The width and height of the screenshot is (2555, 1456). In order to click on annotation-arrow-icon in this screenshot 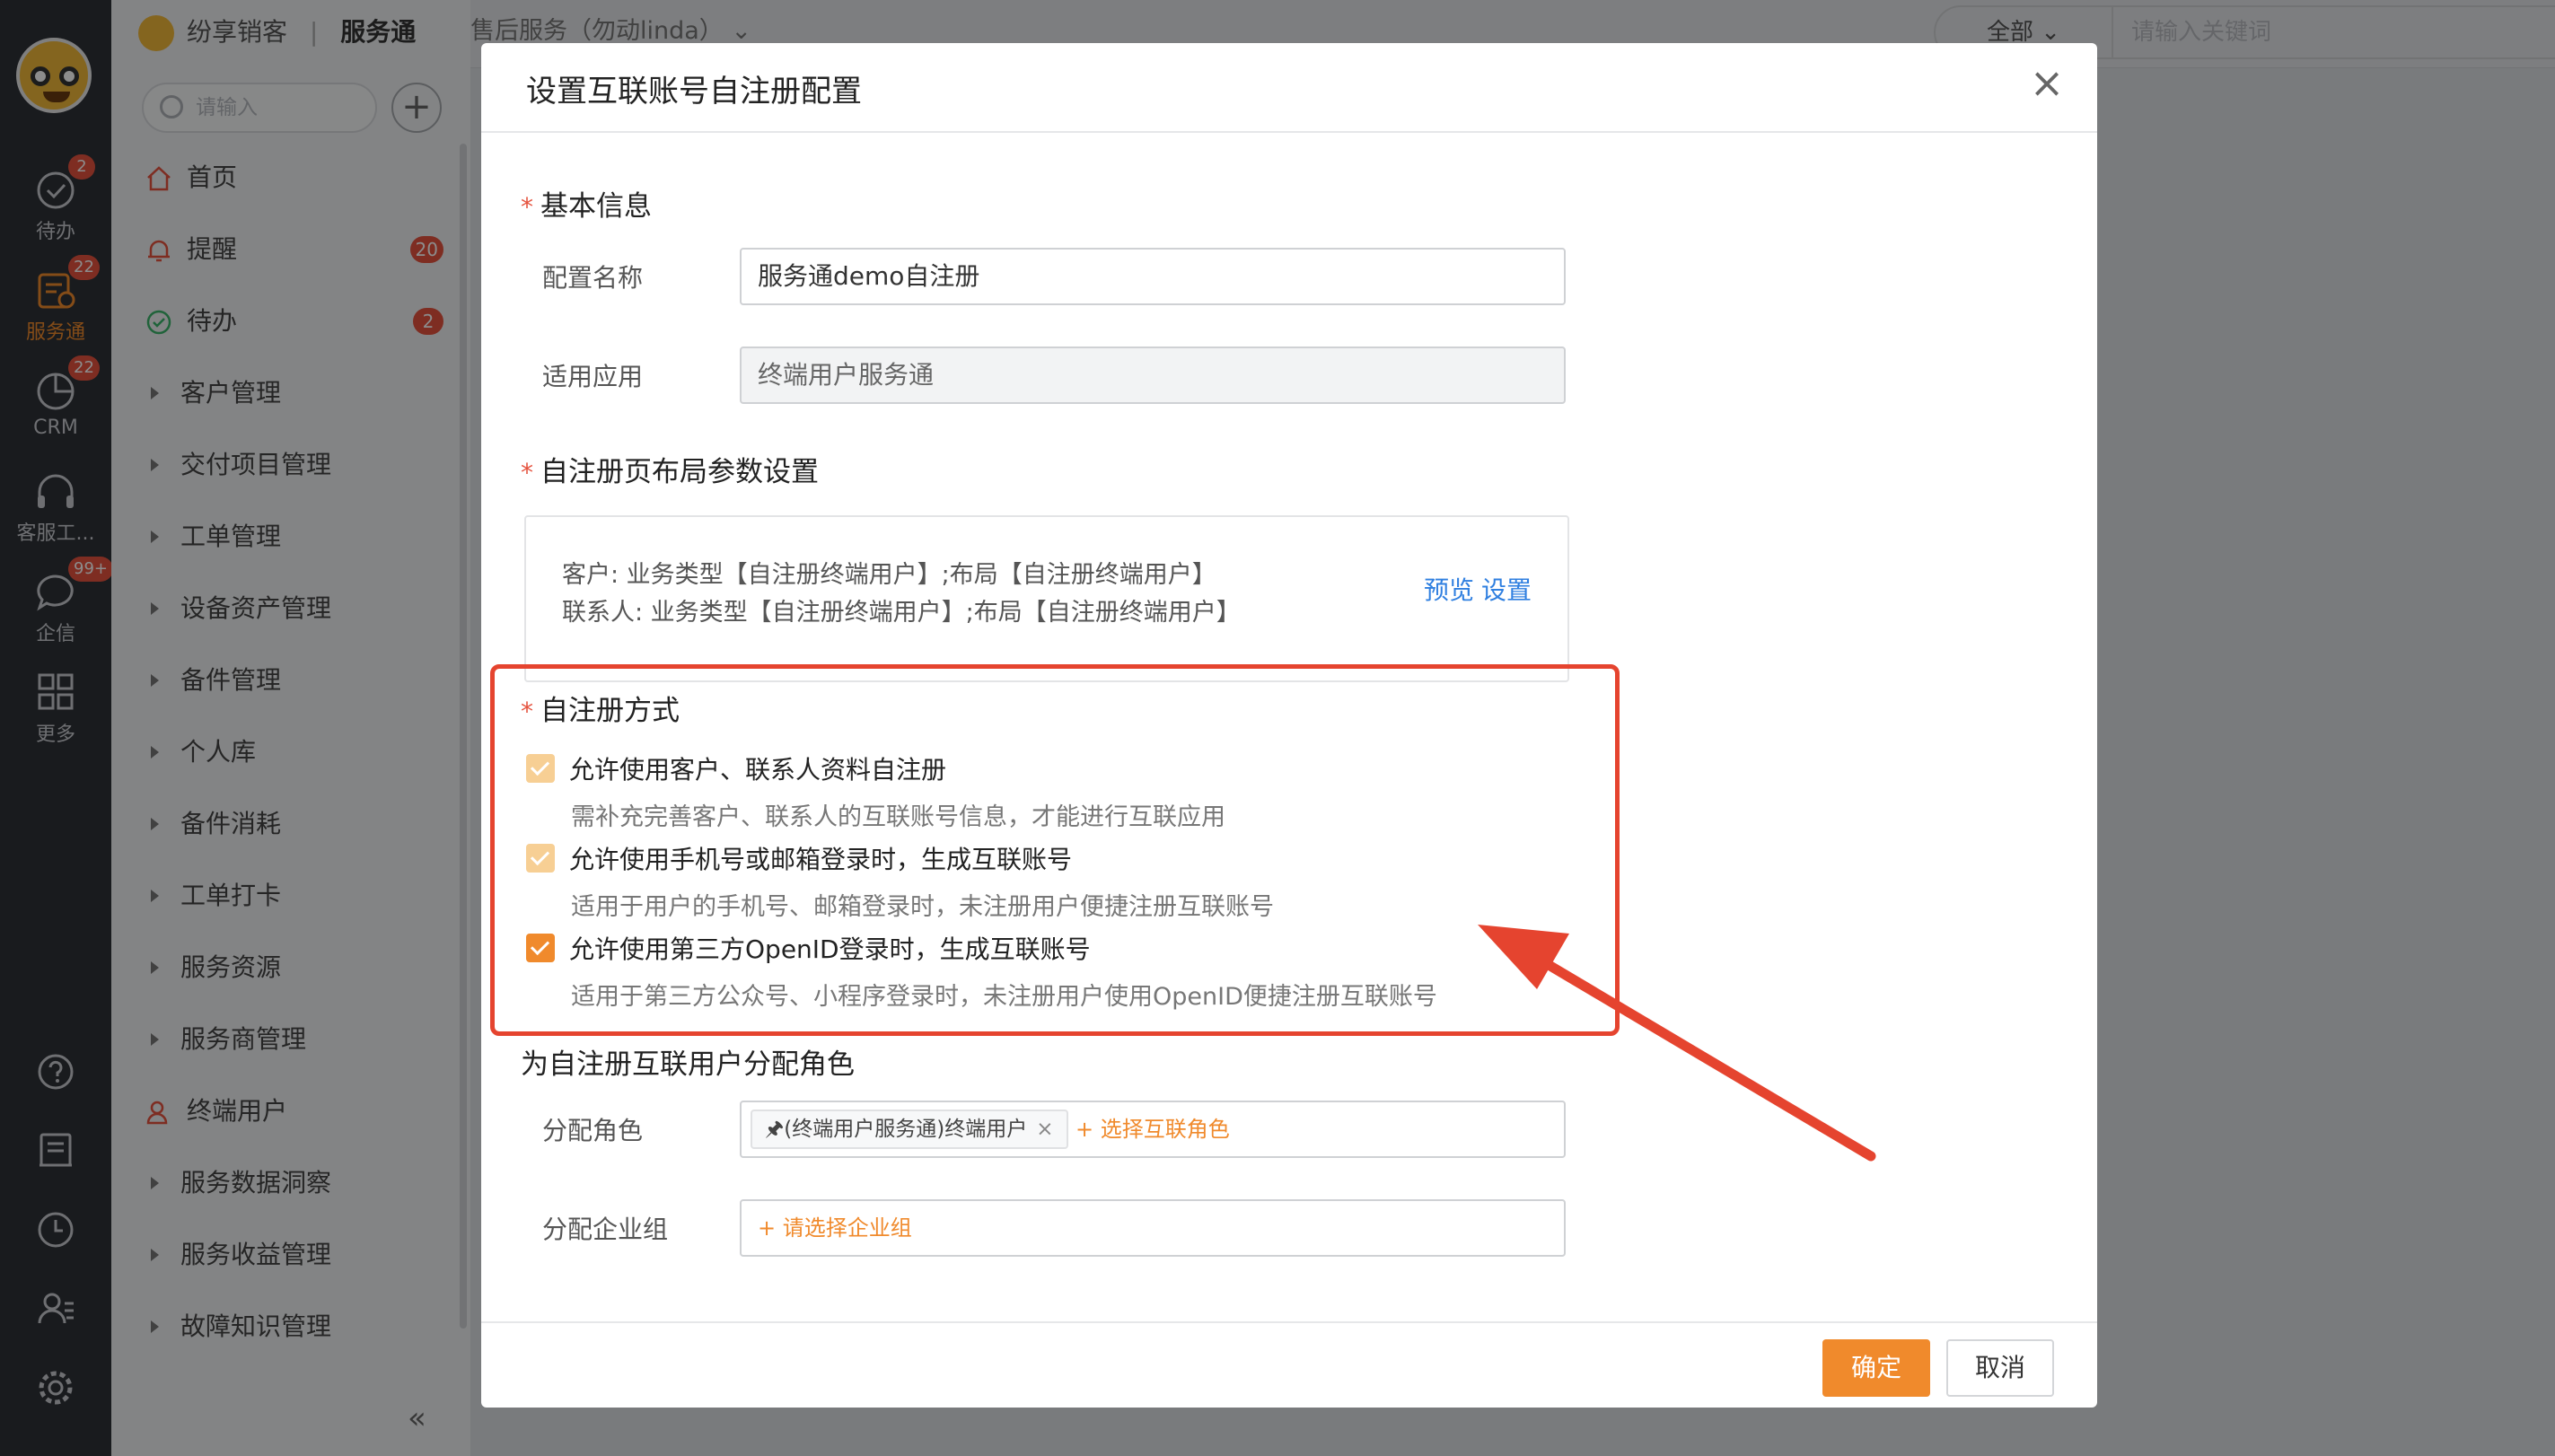, I will do `click(1677, 1043)`.